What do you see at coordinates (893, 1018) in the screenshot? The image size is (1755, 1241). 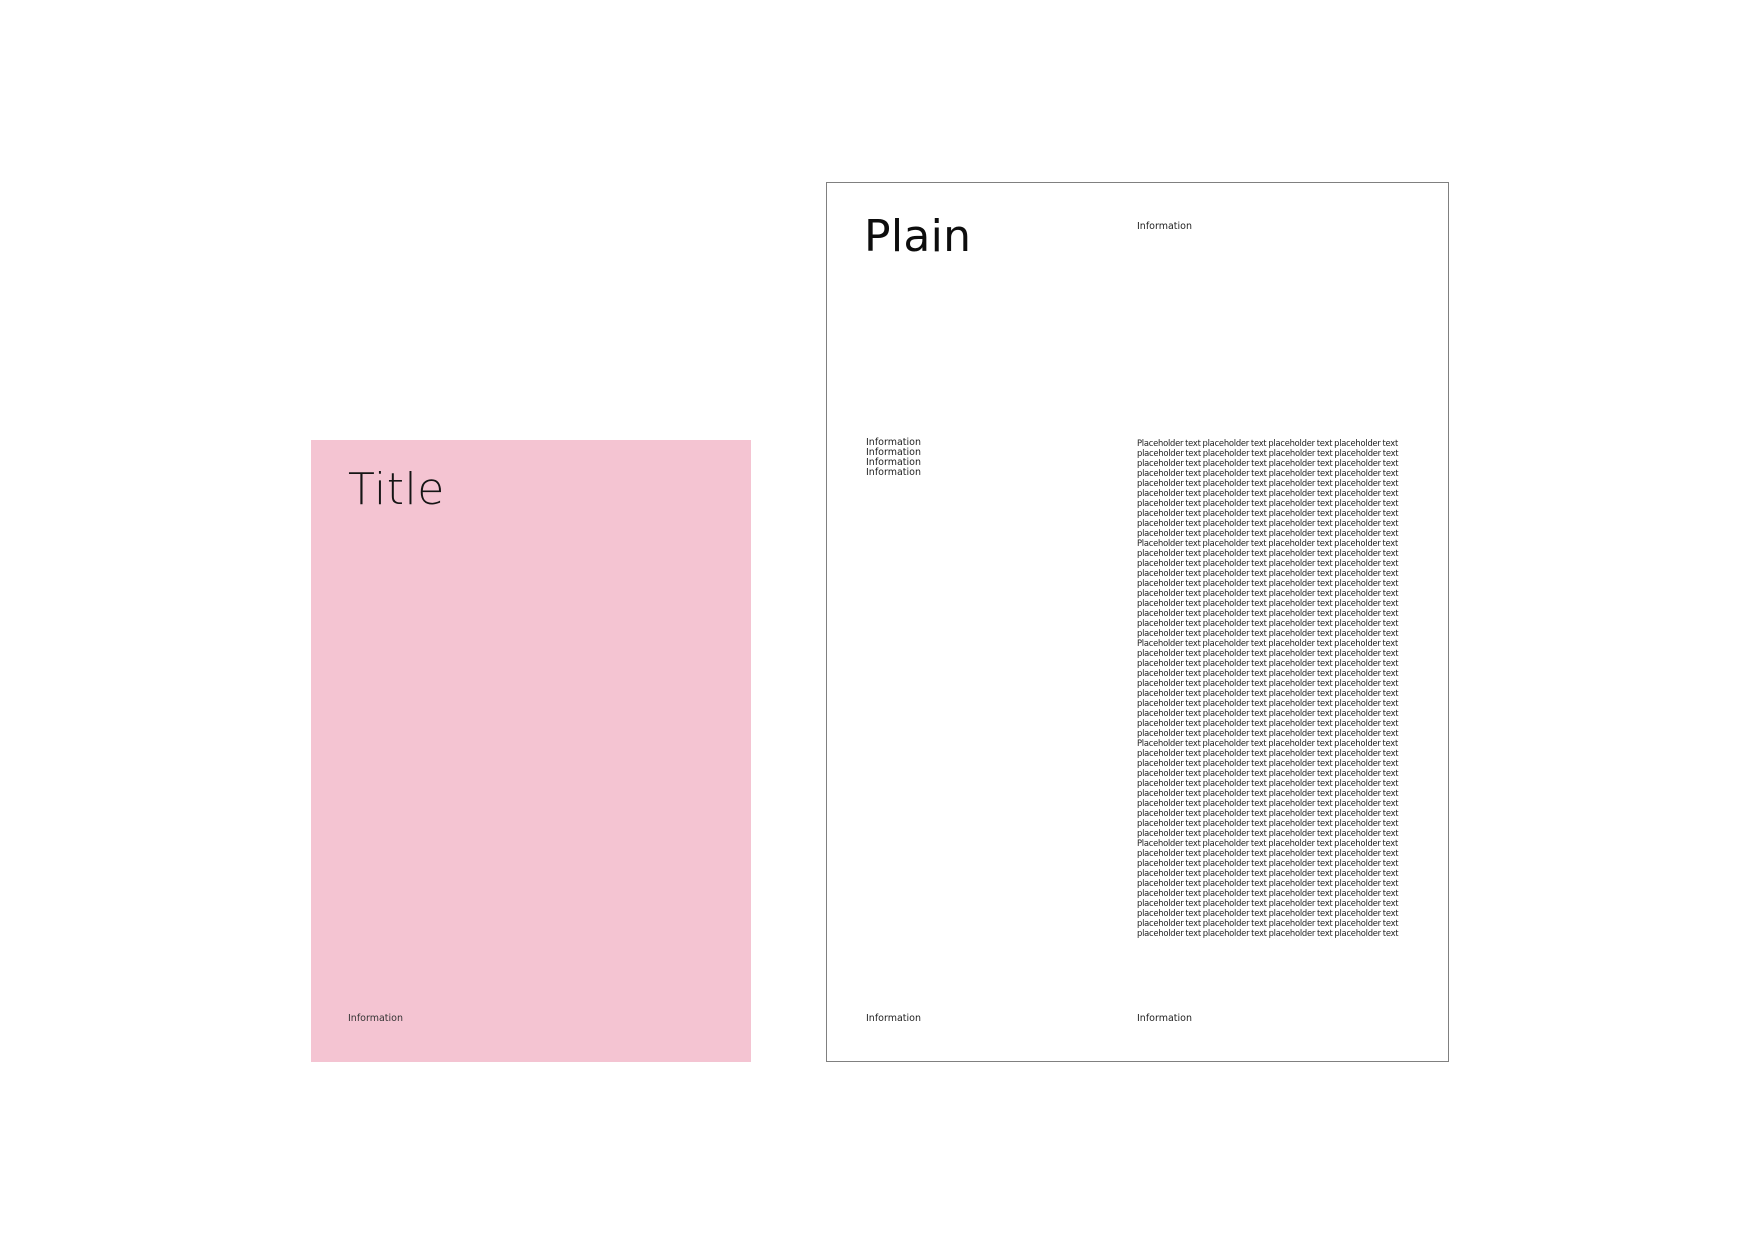 I see `footer-left-info: Information` at bounding box center [893, 1018].